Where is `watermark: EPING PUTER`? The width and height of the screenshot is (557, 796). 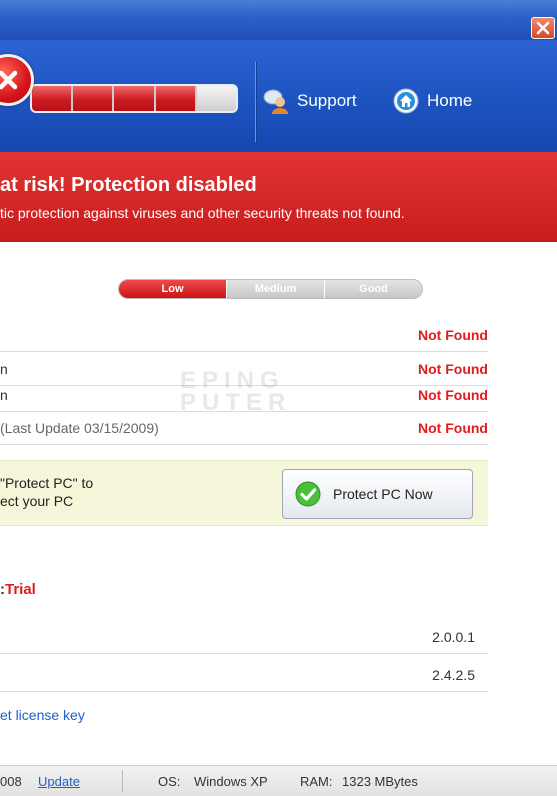
watermark: EPING PUTER is located at coordinates (236, 391).